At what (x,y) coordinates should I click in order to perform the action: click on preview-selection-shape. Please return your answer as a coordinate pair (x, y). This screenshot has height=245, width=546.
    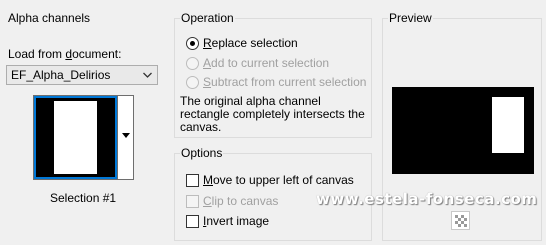
    Looking at the image, I should click on (508, 125).